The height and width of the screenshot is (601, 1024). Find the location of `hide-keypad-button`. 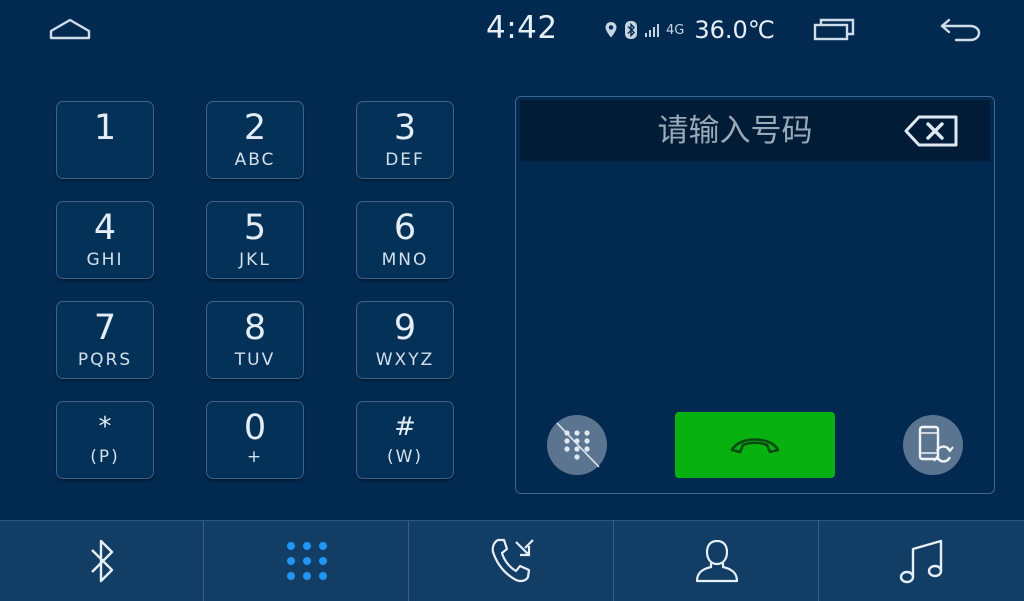

hide-keypad-button is located at coordinates (577, 445).